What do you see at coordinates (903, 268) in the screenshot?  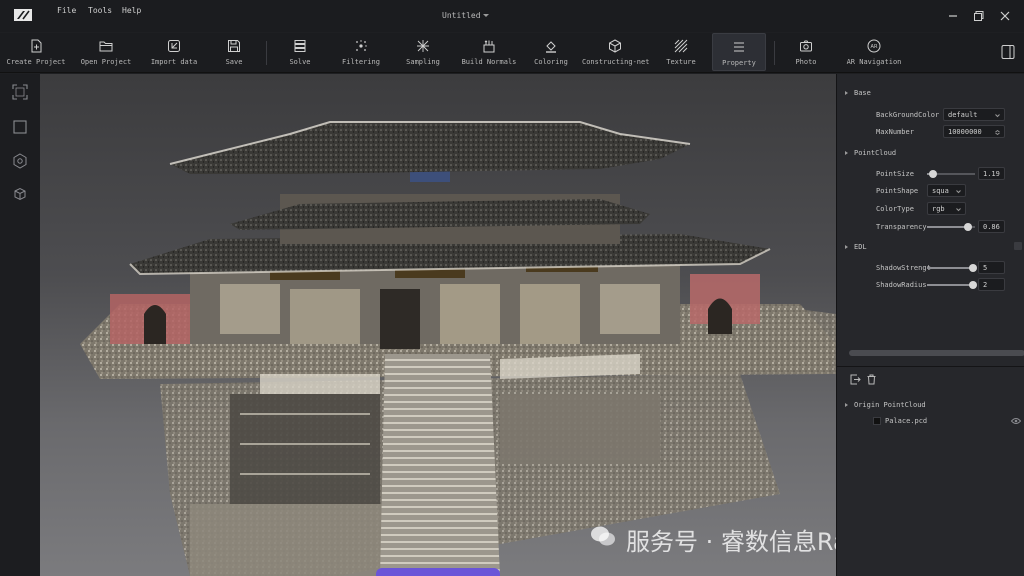 I see `shadow-strength-label: ShadowStrengt` at bounding box center [903, 268].